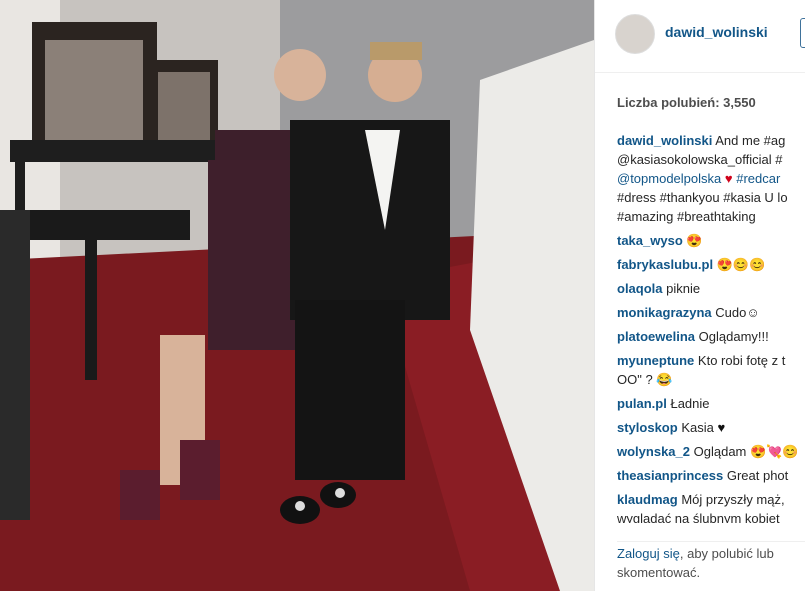 This screenshot has width=805, height=591. I want to click on post-header: dawid_wolinski, so click(700, 36).